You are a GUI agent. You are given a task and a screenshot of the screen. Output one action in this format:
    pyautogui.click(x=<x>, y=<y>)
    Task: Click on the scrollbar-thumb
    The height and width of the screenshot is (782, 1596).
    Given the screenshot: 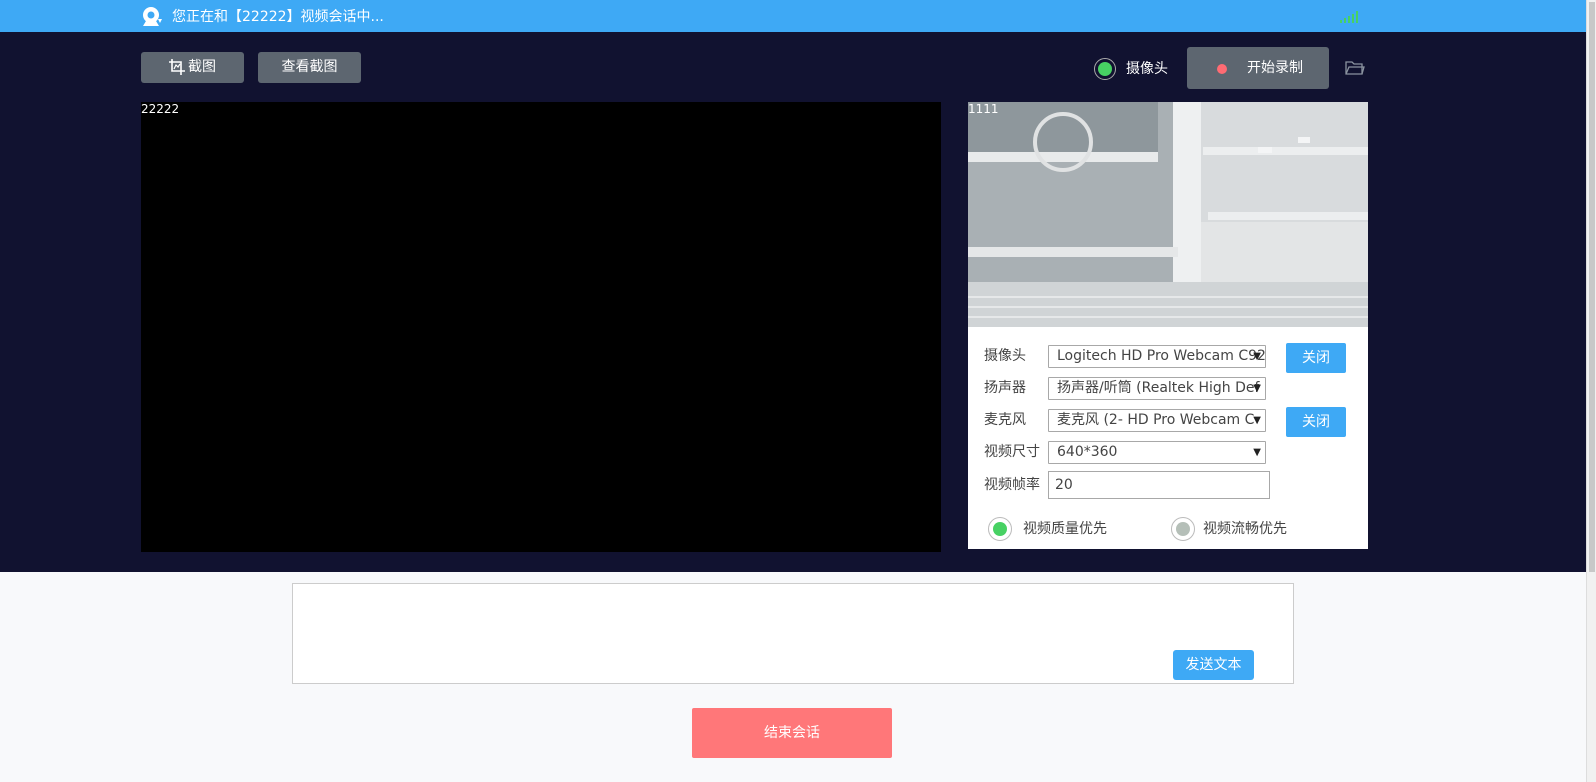 What is the action you would take?
    pyautogui.click(x=1592, y=287)
    